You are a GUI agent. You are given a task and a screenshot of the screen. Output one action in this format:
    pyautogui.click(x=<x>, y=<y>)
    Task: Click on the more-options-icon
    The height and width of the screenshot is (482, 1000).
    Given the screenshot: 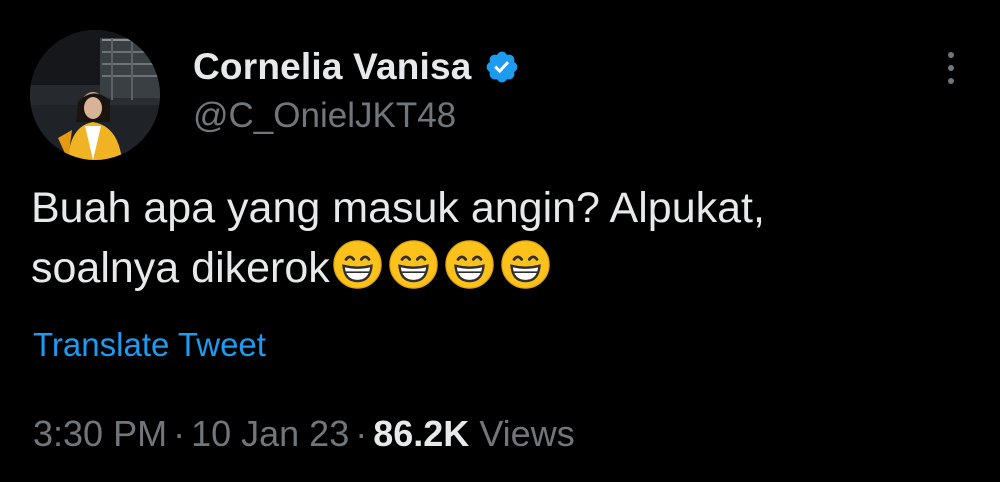 What is the action you would take?
    pyautogui.click(x=951, y=68)
    